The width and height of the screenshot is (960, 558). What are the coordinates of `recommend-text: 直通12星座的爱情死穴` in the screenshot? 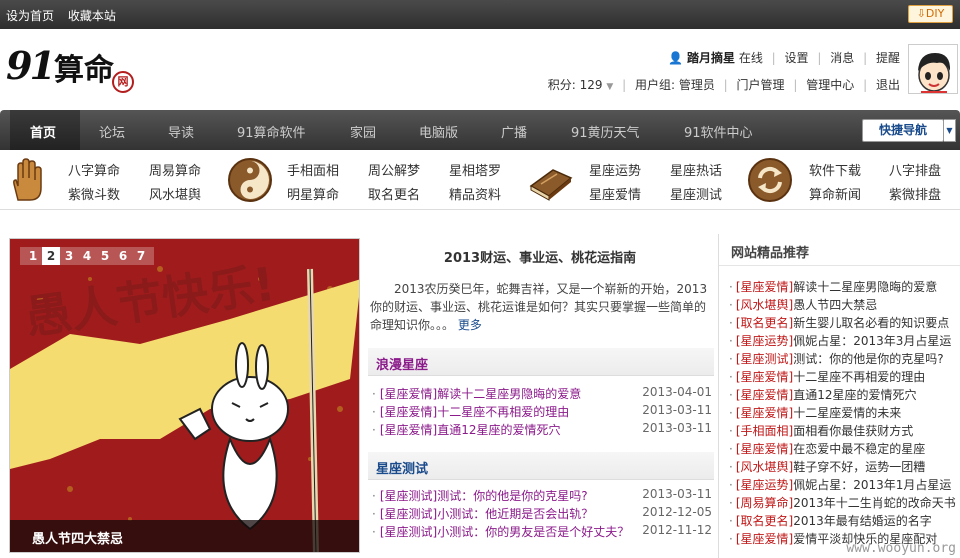 It's located at (854, 395).